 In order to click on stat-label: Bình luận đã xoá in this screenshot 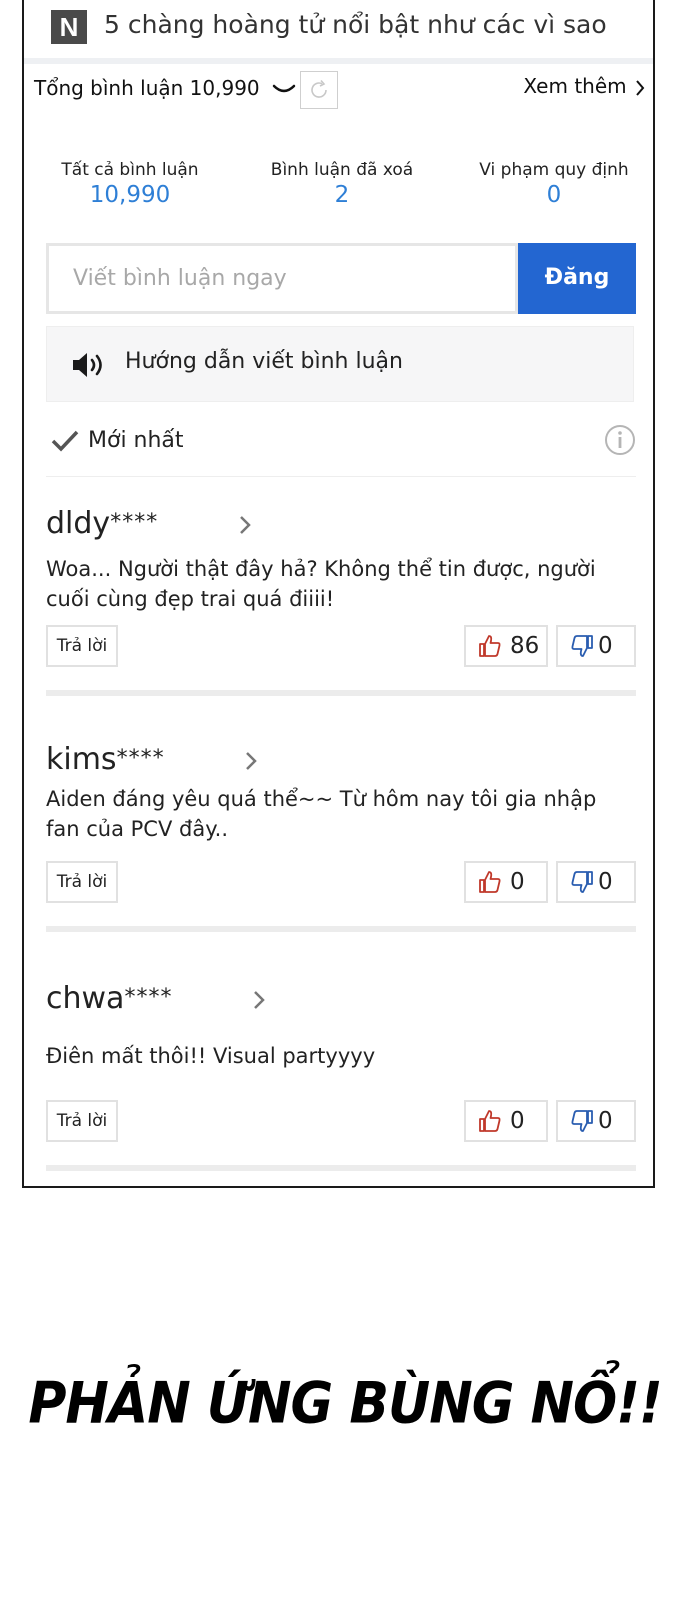, I will do `click(342, 170)`.